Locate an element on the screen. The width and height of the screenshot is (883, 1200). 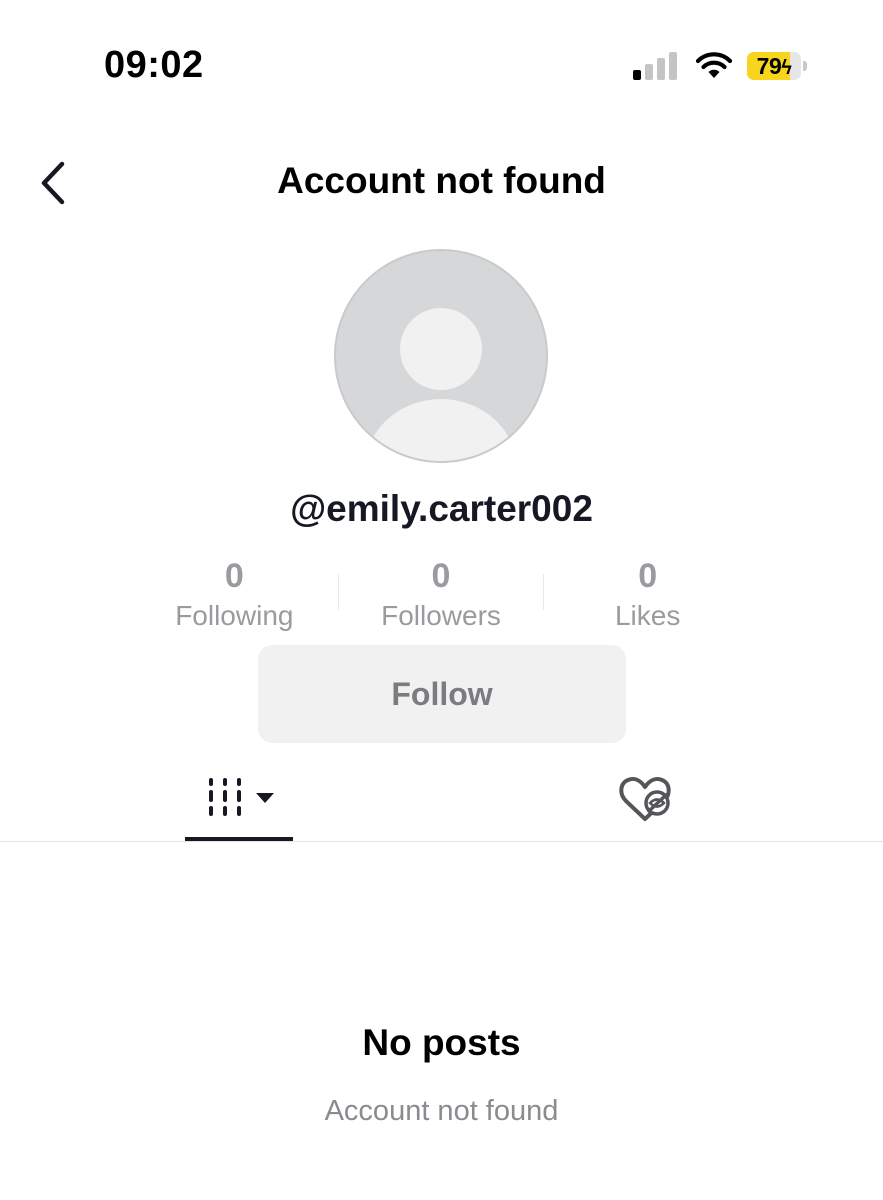
following-count: 0 is located at coordinates (234, 576).